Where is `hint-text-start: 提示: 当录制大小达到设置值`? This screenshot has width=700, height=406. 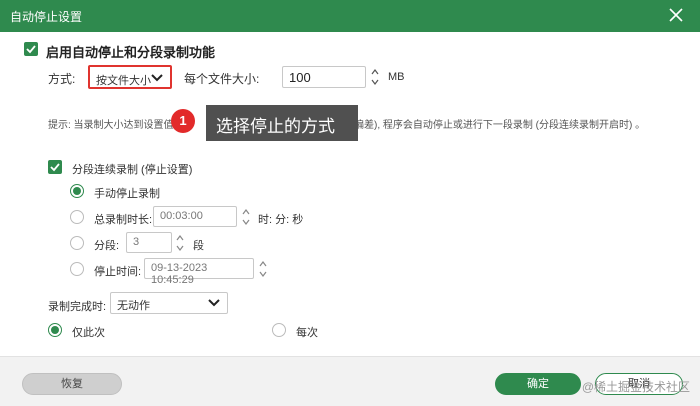 hint-text-start: 提示: 当录制大小达到设置值 is located at coordinates (111, 125).